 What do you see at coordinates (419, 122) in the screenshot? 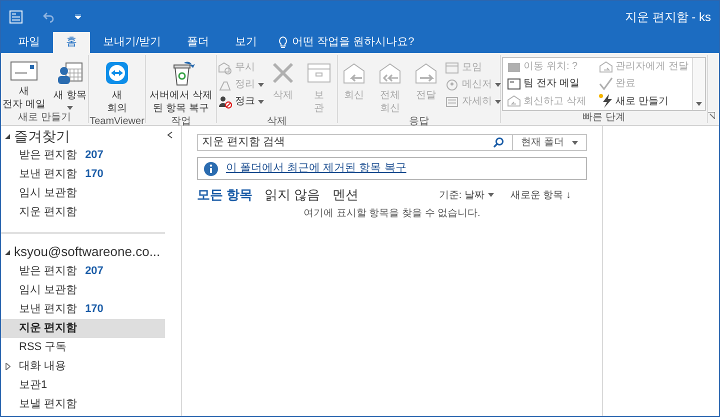
I see `group-label: 응답` at bounding box center [419, 122].